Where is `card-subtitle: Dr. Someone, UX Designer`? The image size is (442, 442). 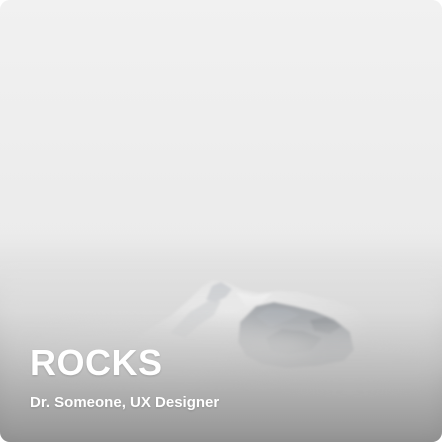
card-subtitle: Dr. Someone, UX Designer is located at coordinates (125, 402).